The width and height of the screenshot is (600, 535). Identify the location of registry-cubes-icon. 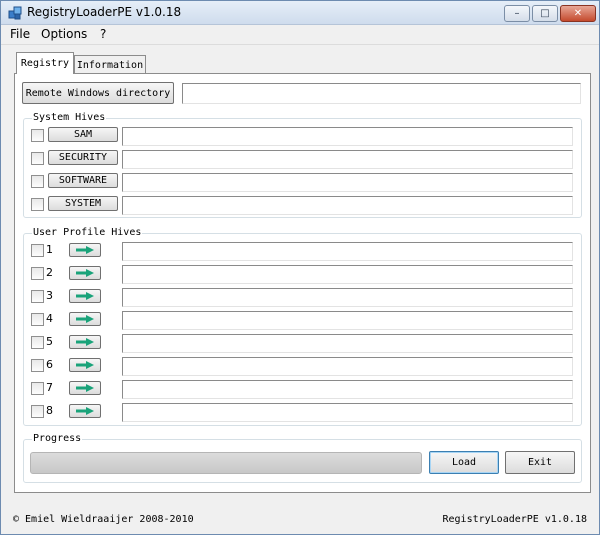
(15, 13).